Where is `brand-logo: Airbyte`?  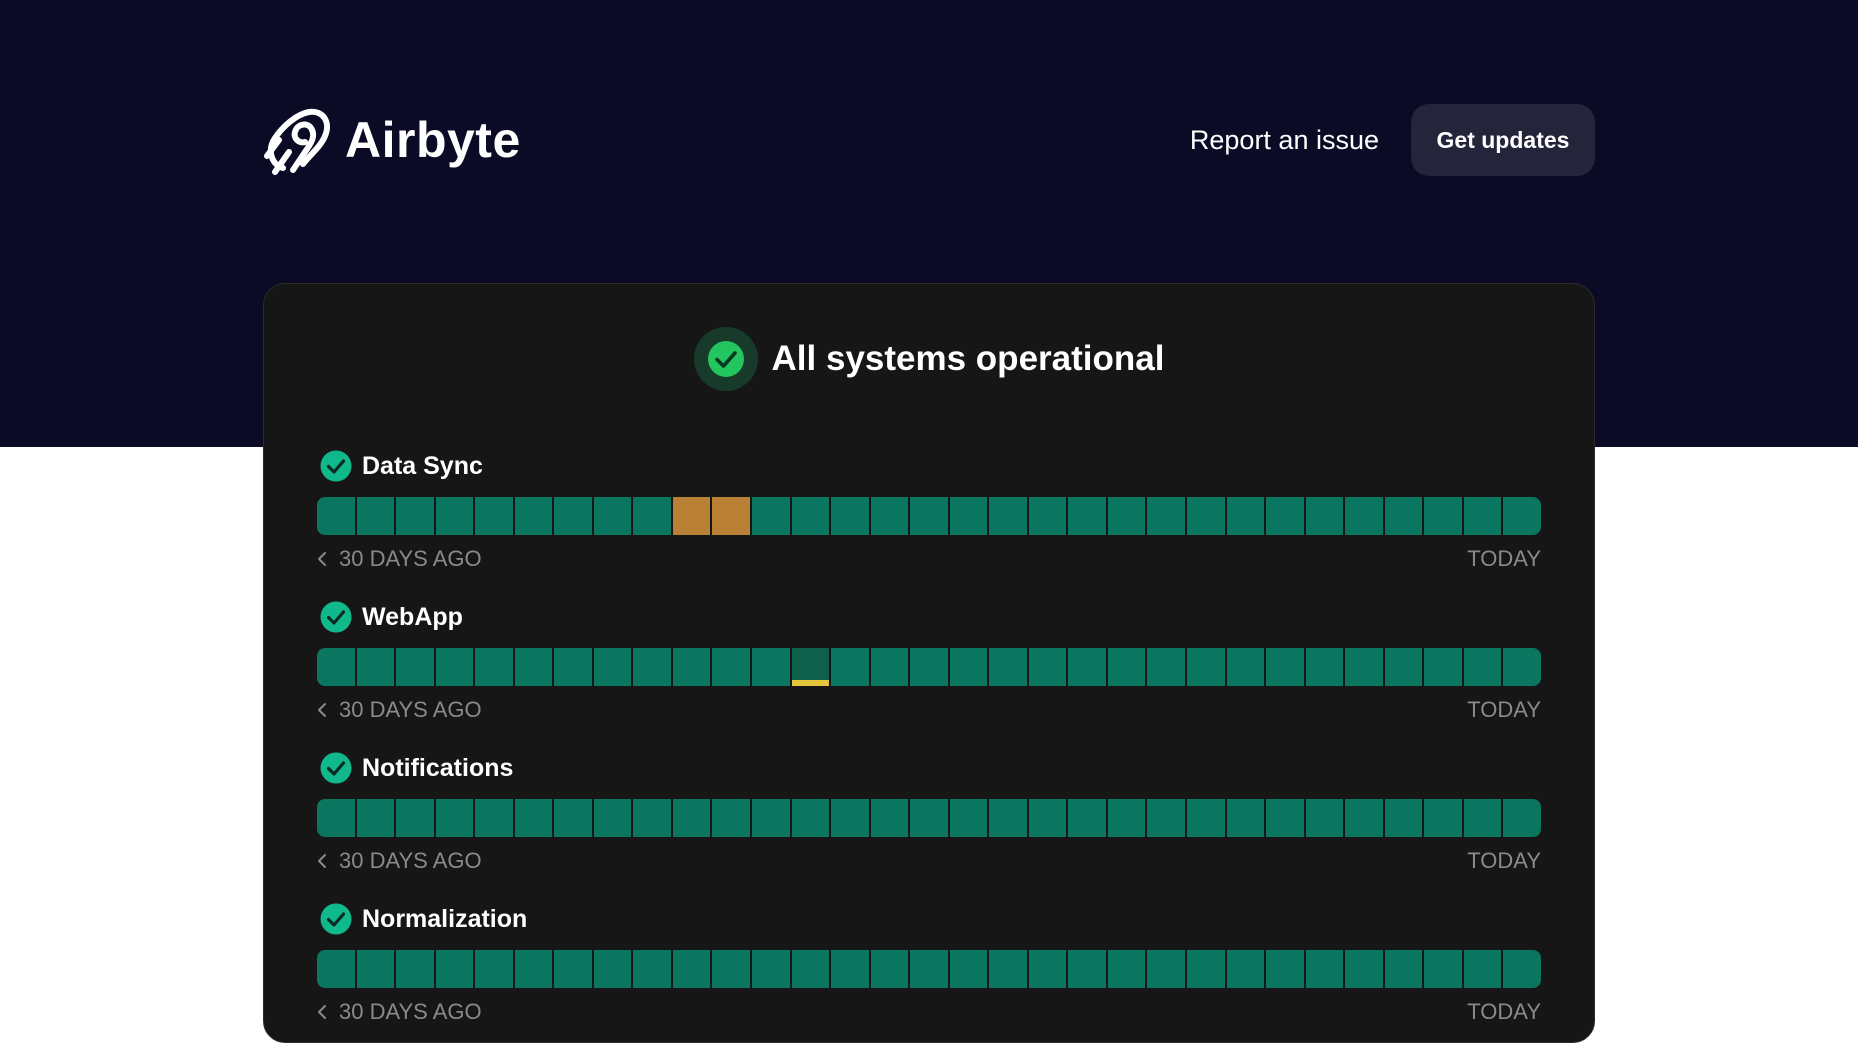
brand-logo: Airbyte is located at coordinates (392, 140).